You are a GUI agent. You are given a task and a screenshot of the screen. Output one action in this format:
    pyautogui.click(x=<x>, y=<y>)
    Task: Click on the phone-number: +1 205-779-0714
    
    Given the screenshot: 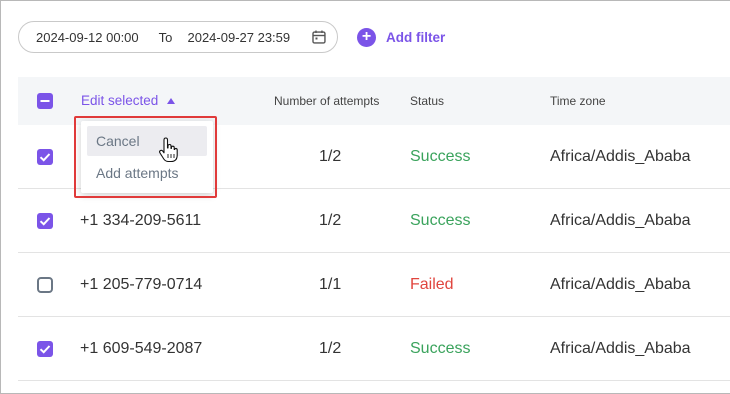 What is the action you would take?
    pyautogui.click(x=141, y=284)
    